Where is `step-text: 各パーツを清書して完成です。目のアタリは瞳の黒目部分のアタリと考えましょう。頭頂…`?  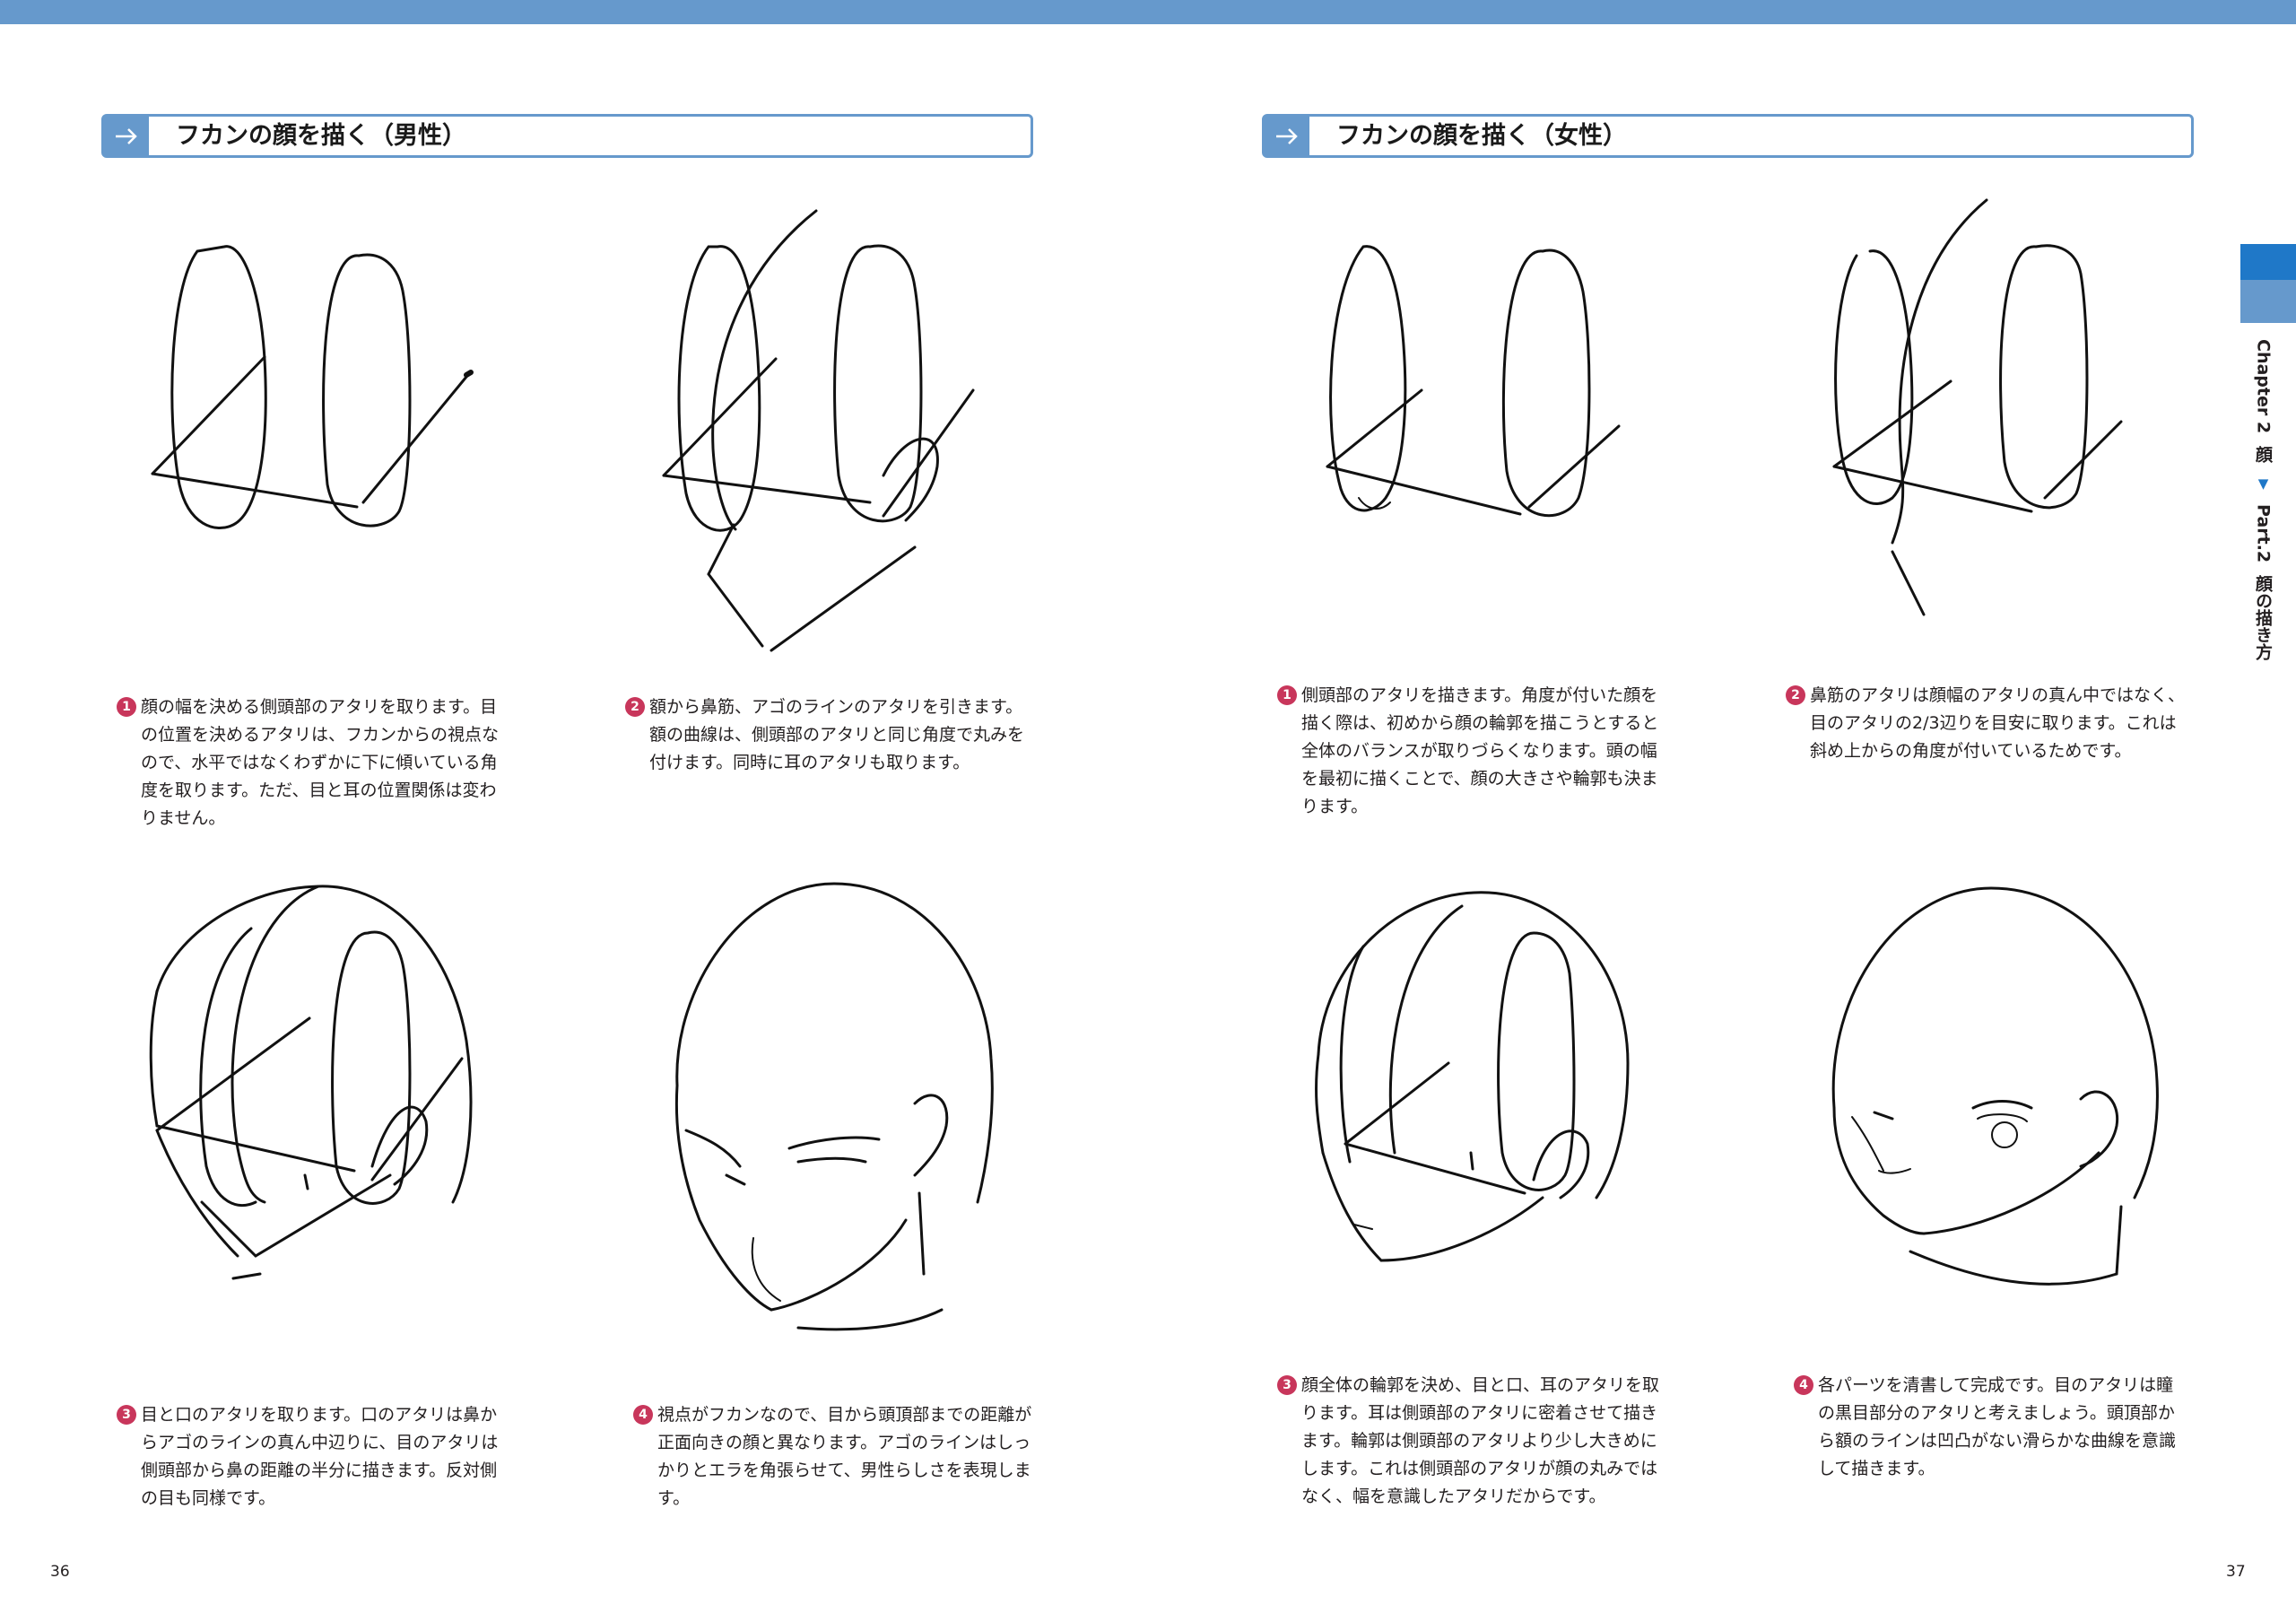 step-text: 各パーツを清書して完成です。目のアタリは瞳の黒目部分のアタリと考えましょう。頭頂… is located at coordinates (1997, 1426).